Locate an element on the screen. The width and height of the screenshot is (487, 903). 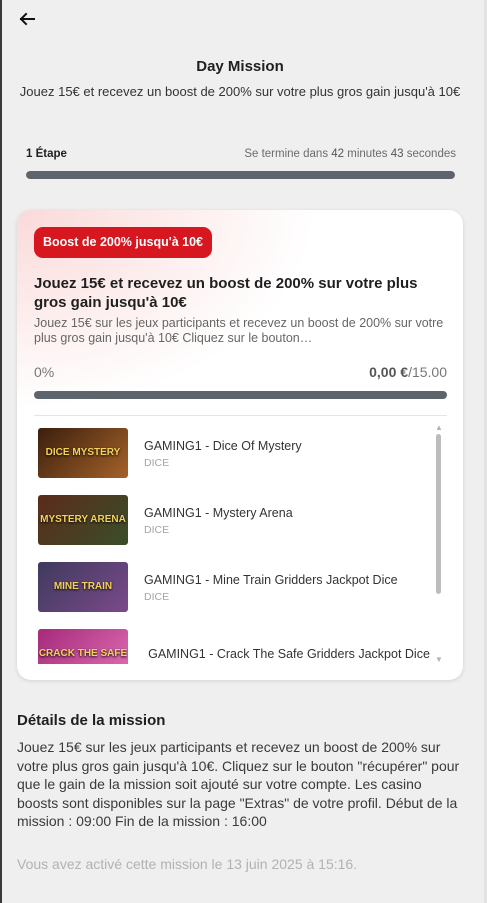
mission-progress-bar is located at coordinates (240, 395).